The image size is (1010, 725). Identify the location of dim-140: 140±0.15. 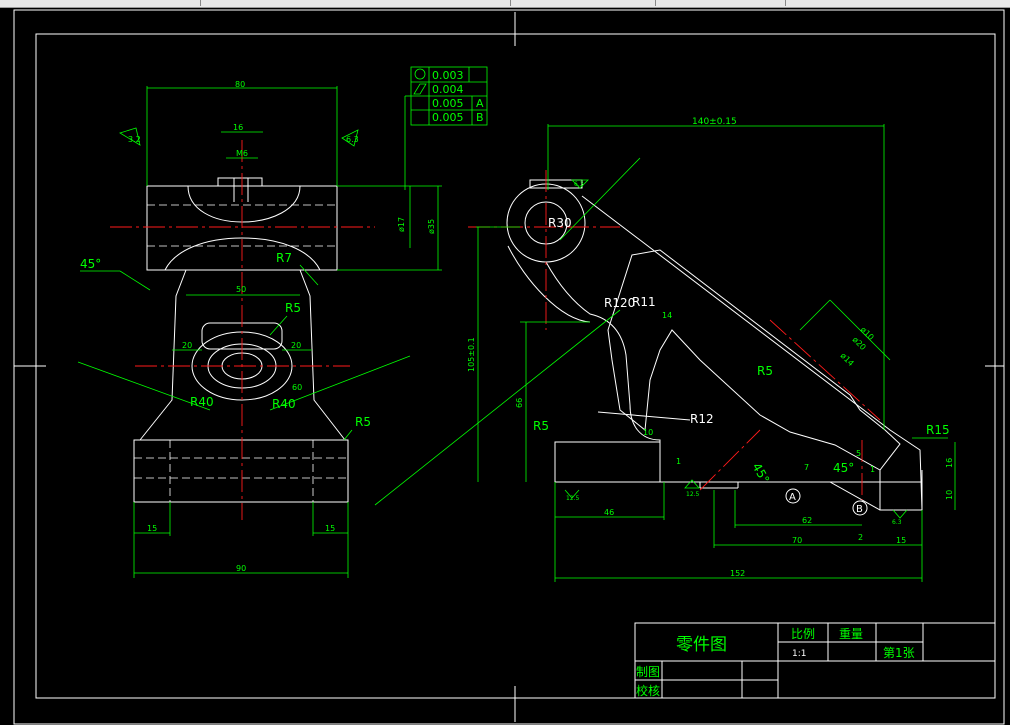
(714, 122).